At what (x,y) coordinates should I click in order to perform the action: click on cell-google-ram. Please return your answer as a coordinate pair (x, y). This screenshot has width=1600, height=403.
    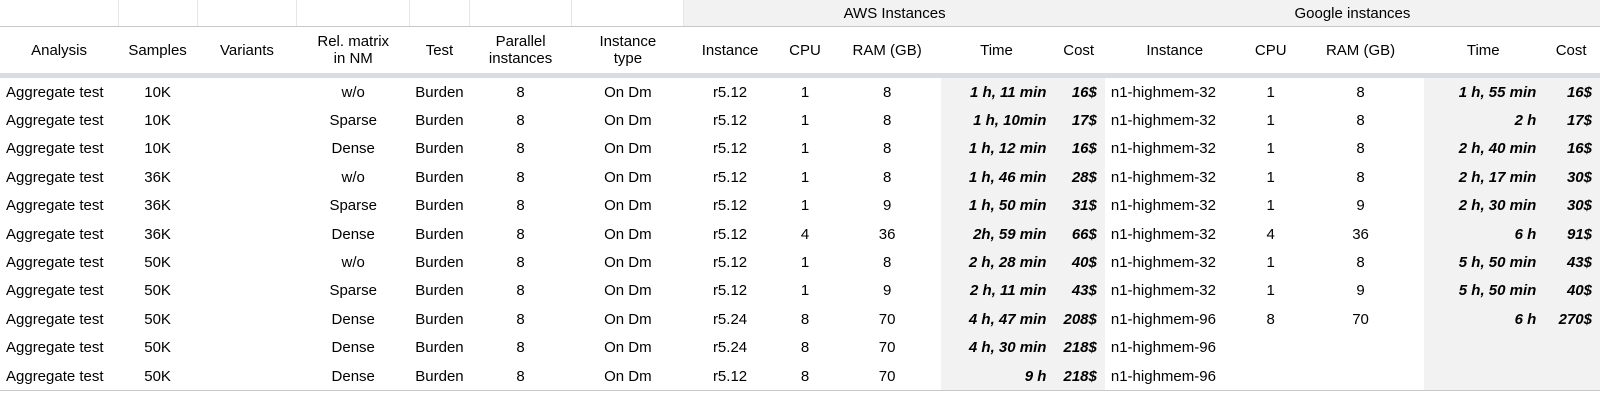
    Looking at the image, I should click on (1360, 376).